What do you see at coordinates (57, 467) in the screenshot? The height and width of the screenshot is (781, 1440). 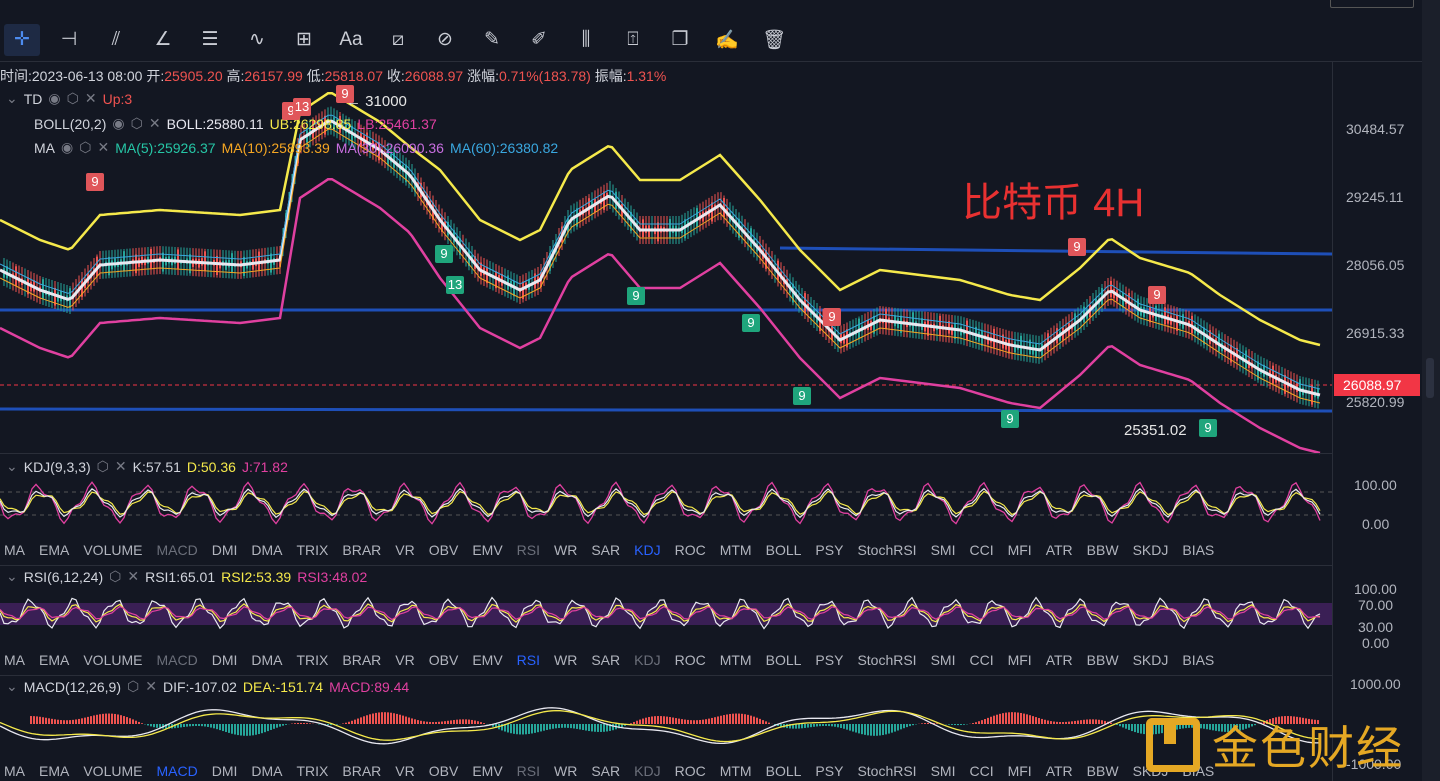 I see `kdj-name: KDJ(9,3,3)` at bounding box center [57, 467].